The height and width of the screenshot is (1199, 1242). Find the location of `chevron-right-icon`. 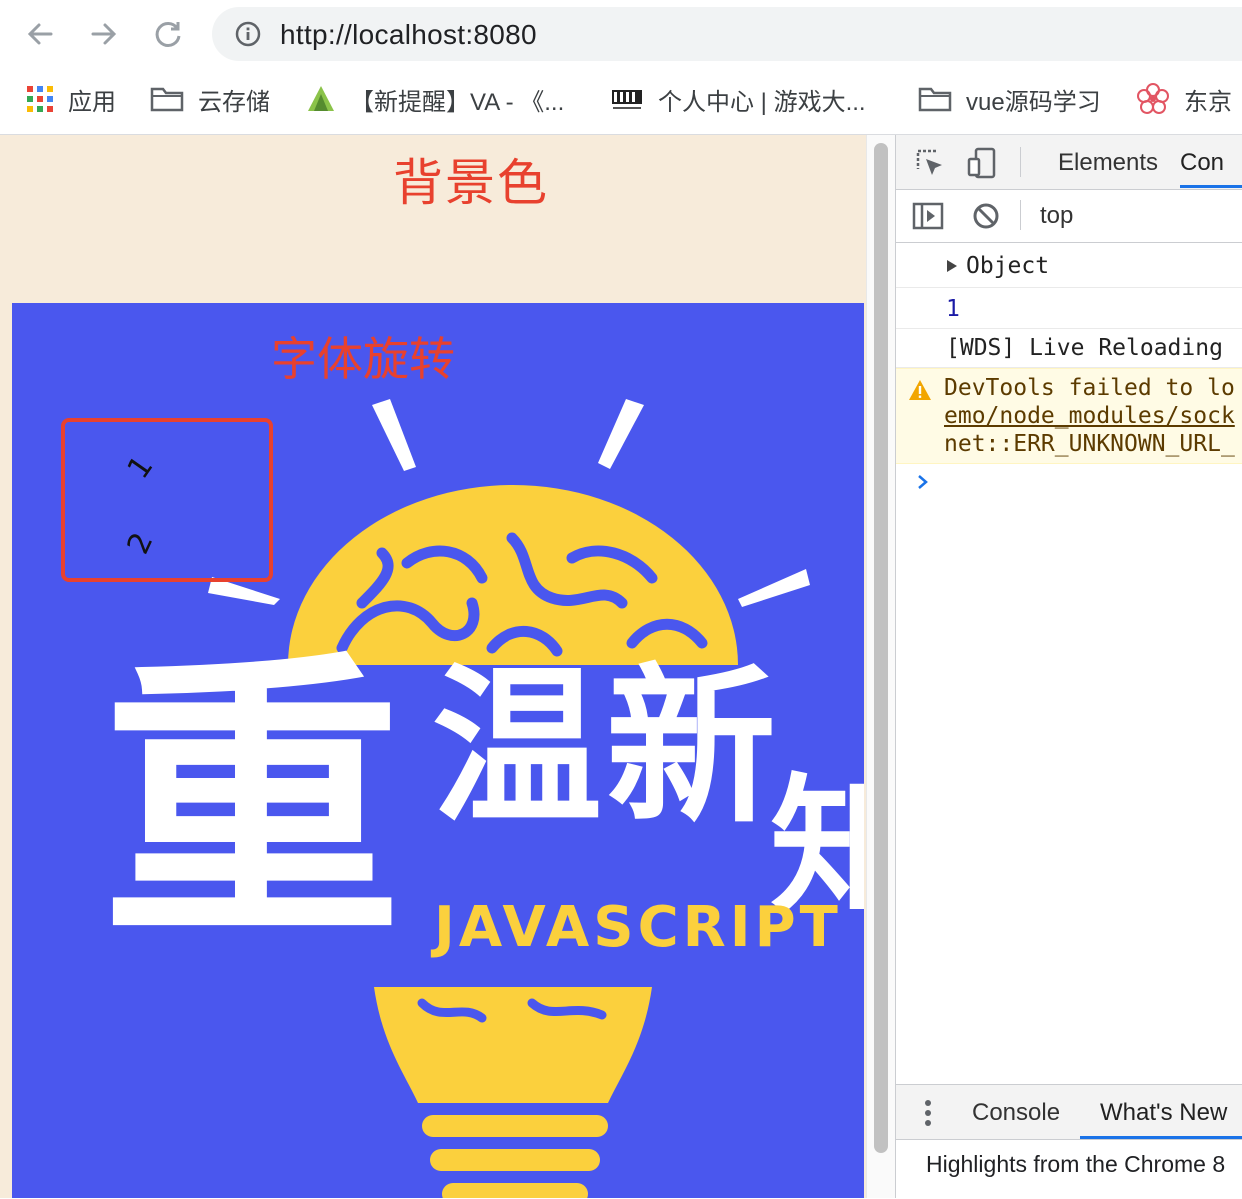

chevron-right-icon is located at coordinates (923, 482).